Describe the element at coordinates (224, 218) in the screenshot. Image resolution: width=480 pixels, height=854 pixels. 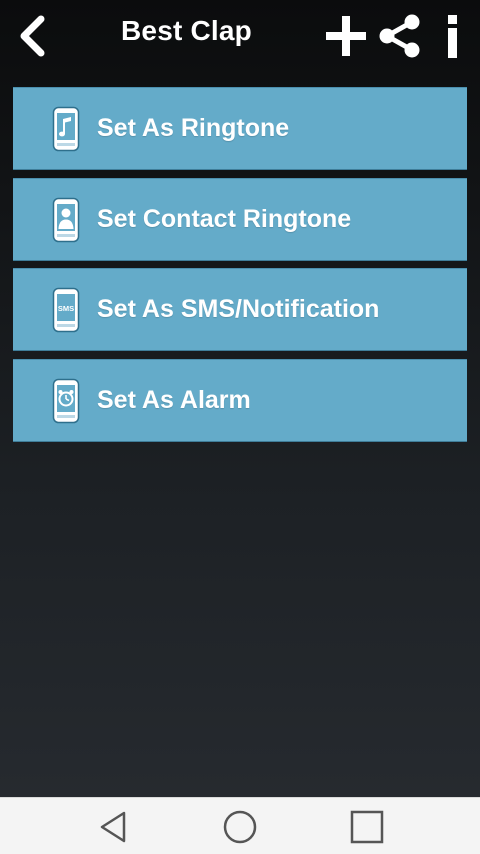
I see `menu-item-label: Set Contact Ringtone` at that location.